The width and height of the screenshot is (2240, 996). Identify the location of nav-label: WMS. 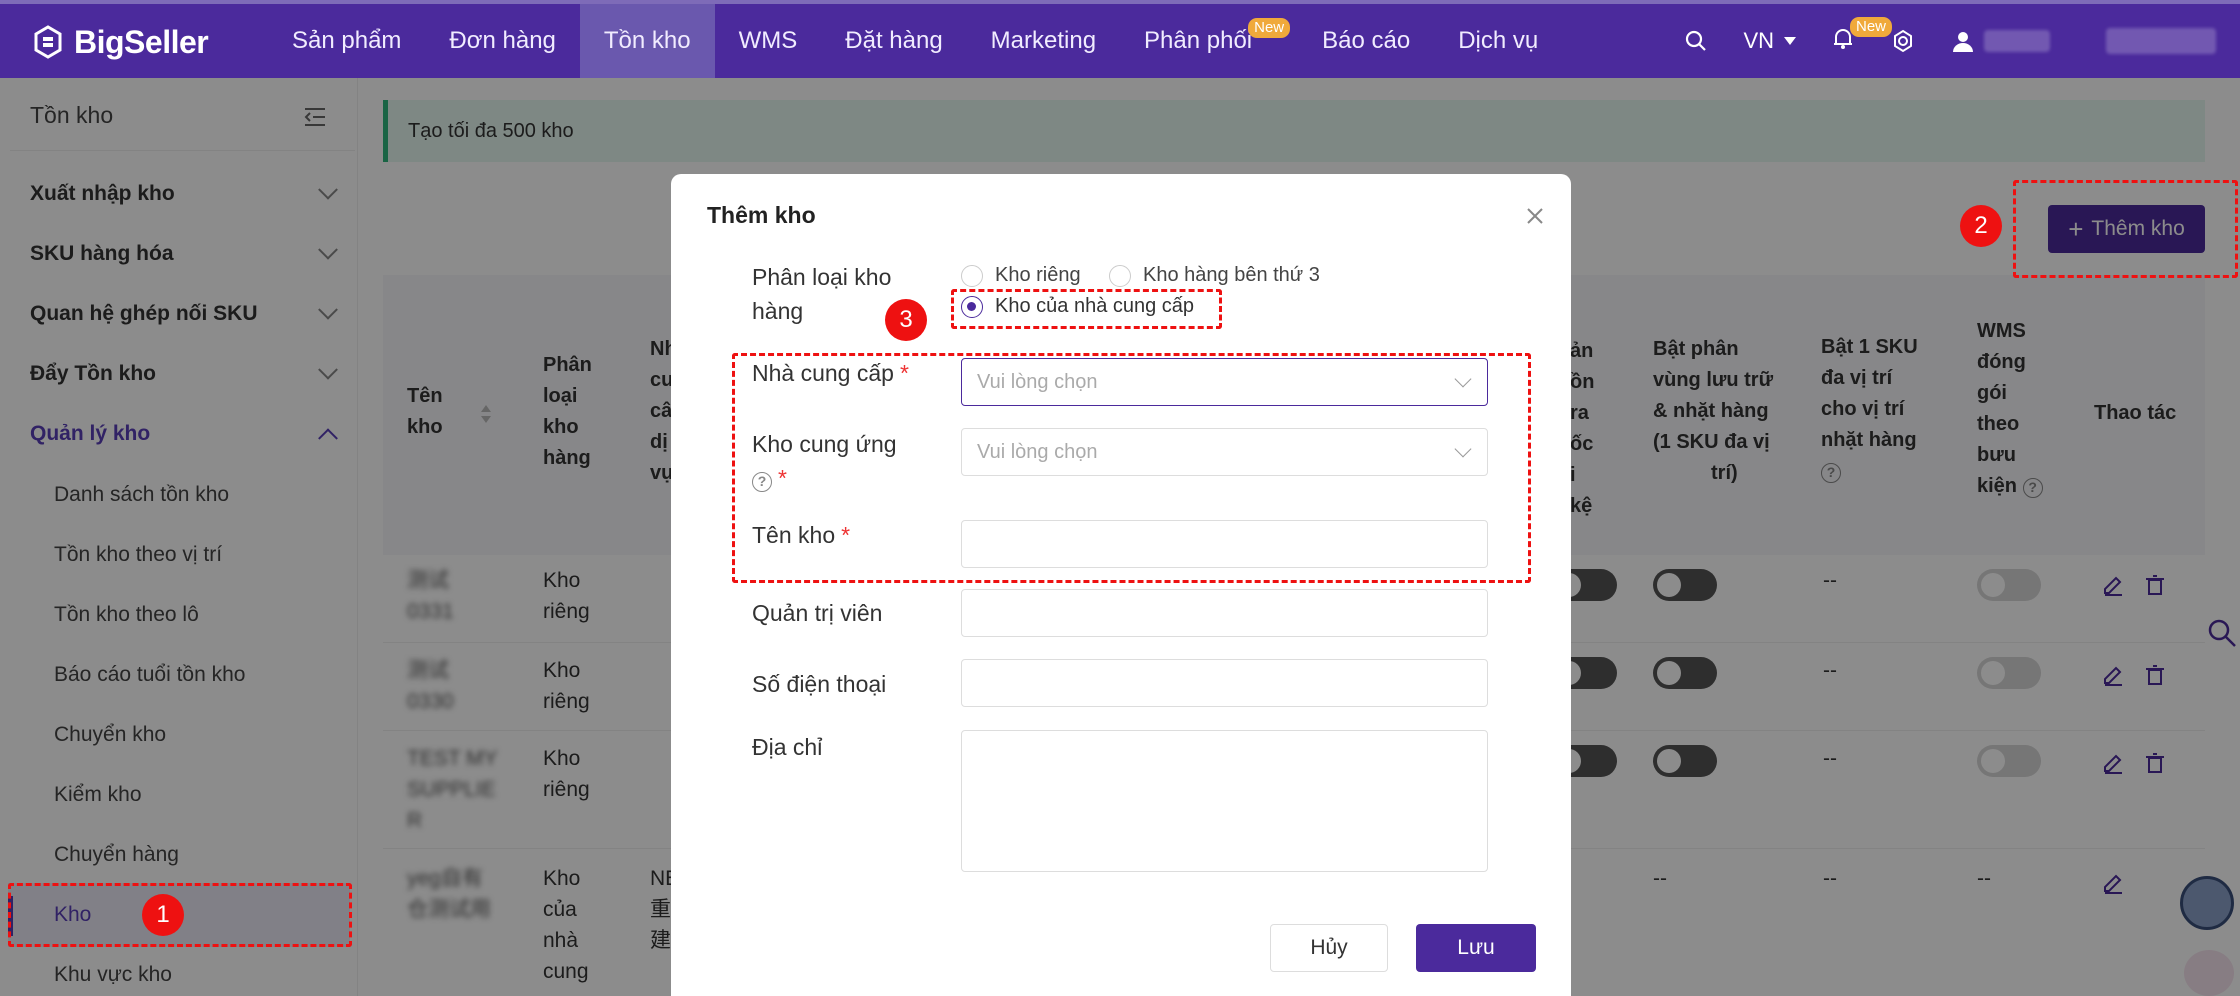
(768, 40).